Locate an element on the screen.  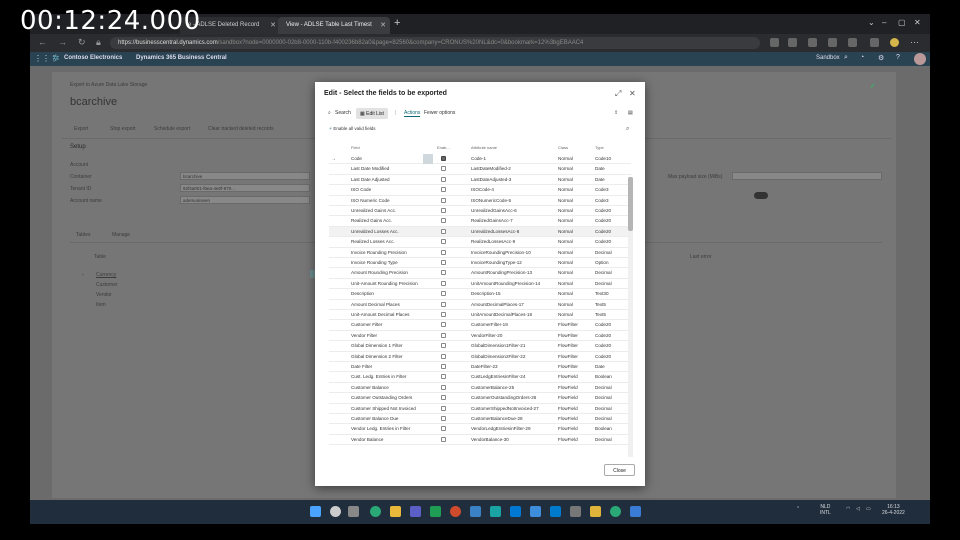
vscode-icon is located at coordinates (555, 511).